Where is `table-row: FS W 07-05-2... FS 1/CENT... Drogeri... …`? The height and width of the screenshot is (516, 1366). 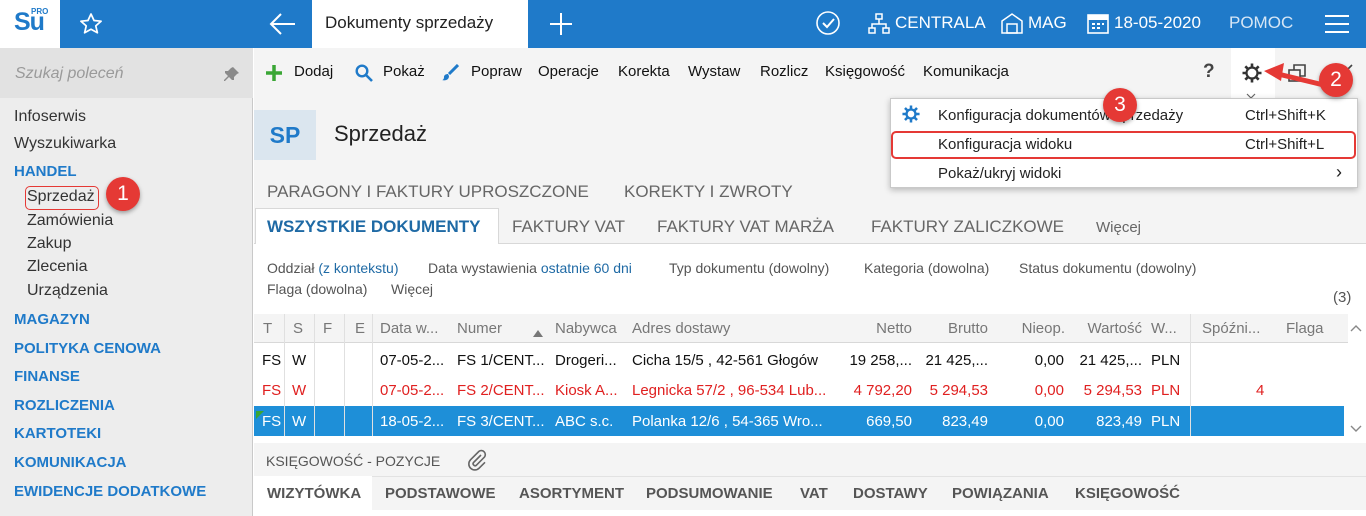 table-row: FS W 07-05-2... FS 1/CENT... Drogeri... … is located at coordinates (799, 361).